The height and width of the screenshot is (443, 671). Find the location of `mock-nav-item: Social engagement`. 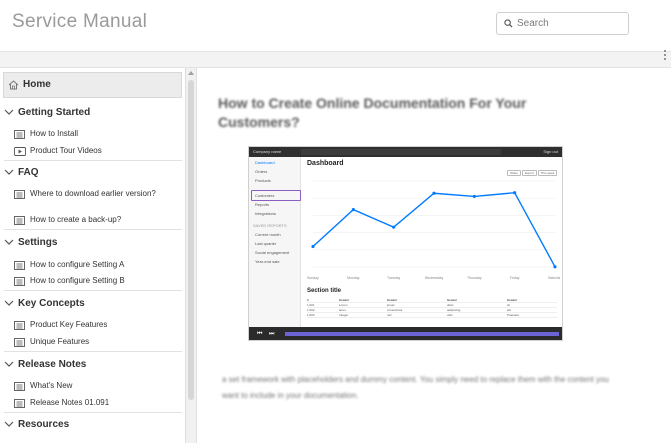

mock-nav-item: Social engagement is located at coordinates (272, 252).